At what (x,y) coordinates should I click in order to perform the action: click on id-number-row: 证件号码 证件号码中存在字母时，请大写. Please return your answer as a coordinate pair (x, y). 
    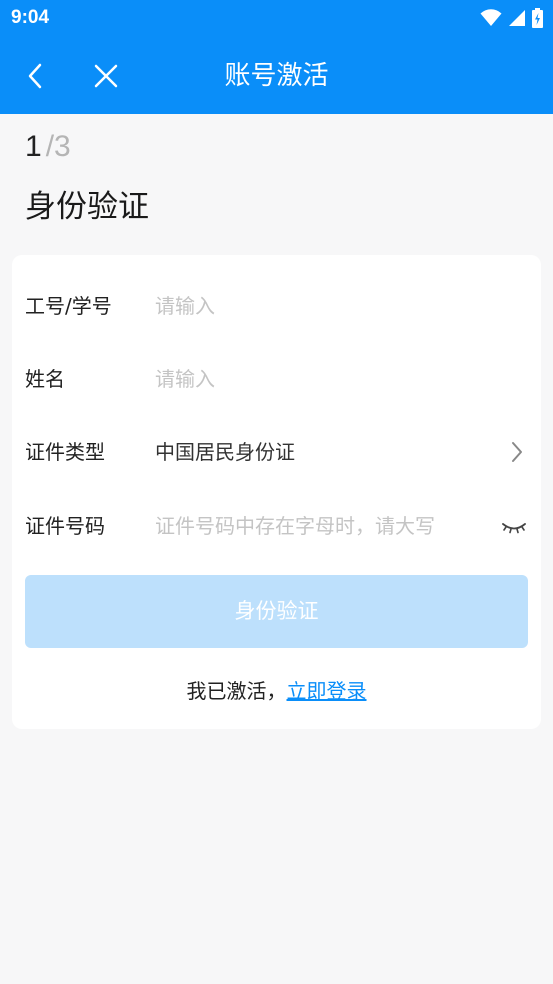
    Looking at the image, I should click on (276, 525).